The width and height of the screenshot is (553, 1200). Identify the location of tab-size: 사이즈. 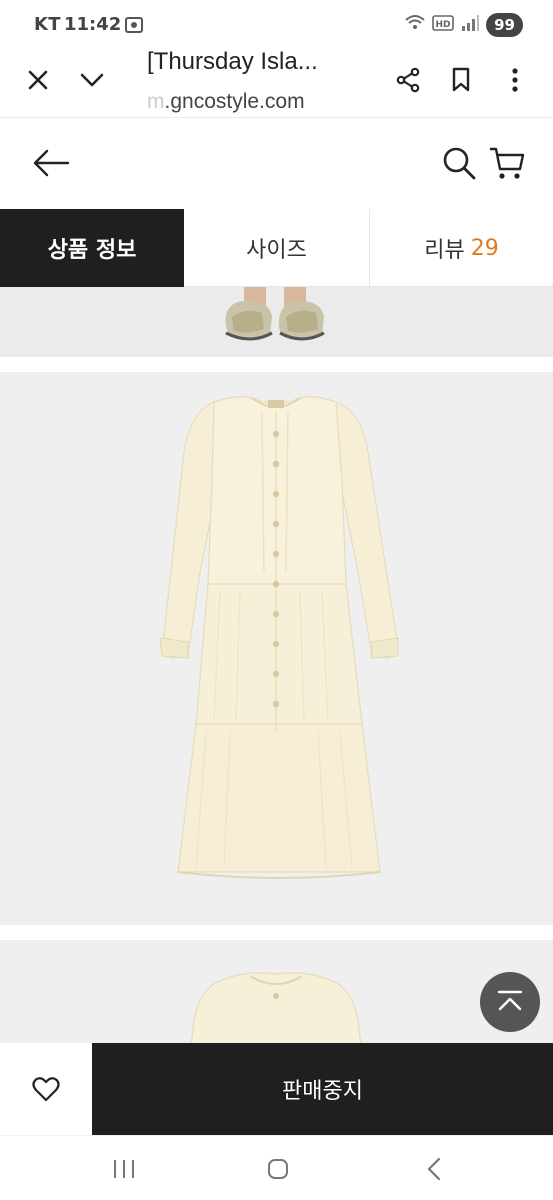
(277, 248).